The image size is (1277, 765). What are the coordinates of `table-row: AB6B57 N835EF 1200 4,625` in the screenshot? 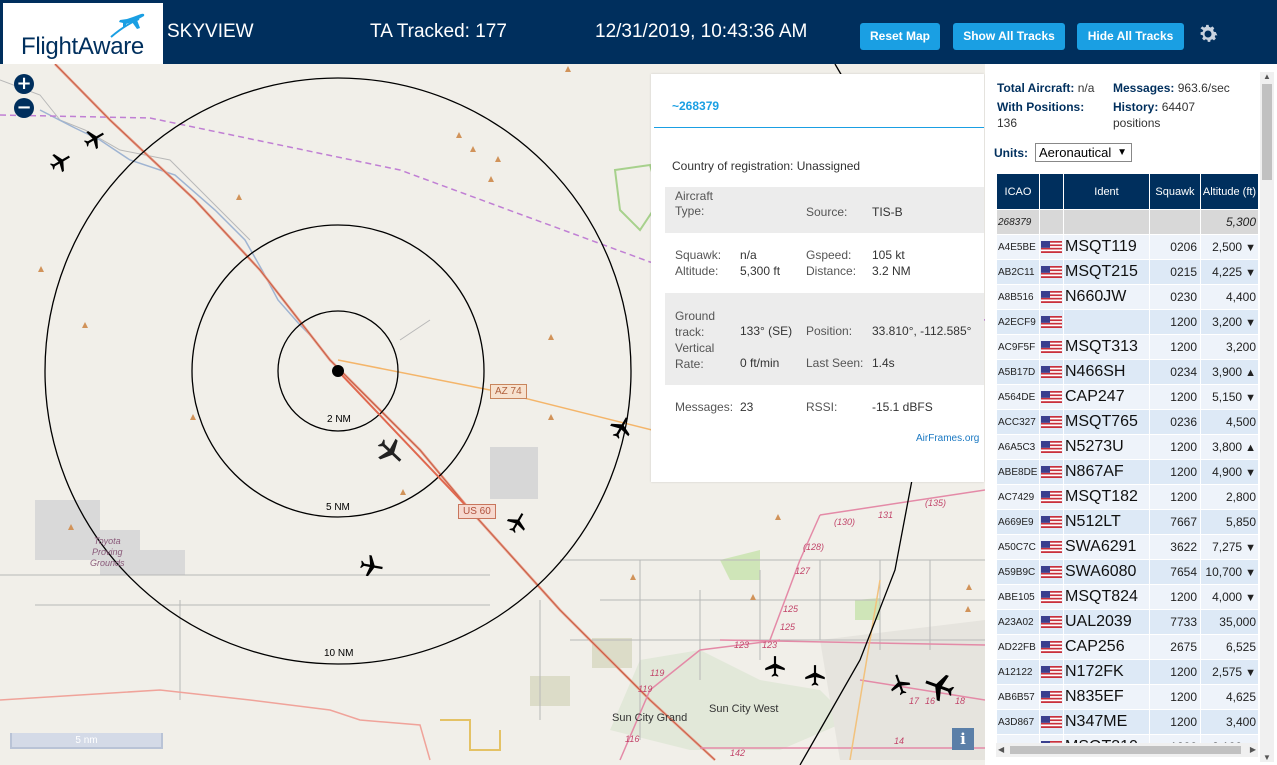 It's located at (1127, 697).